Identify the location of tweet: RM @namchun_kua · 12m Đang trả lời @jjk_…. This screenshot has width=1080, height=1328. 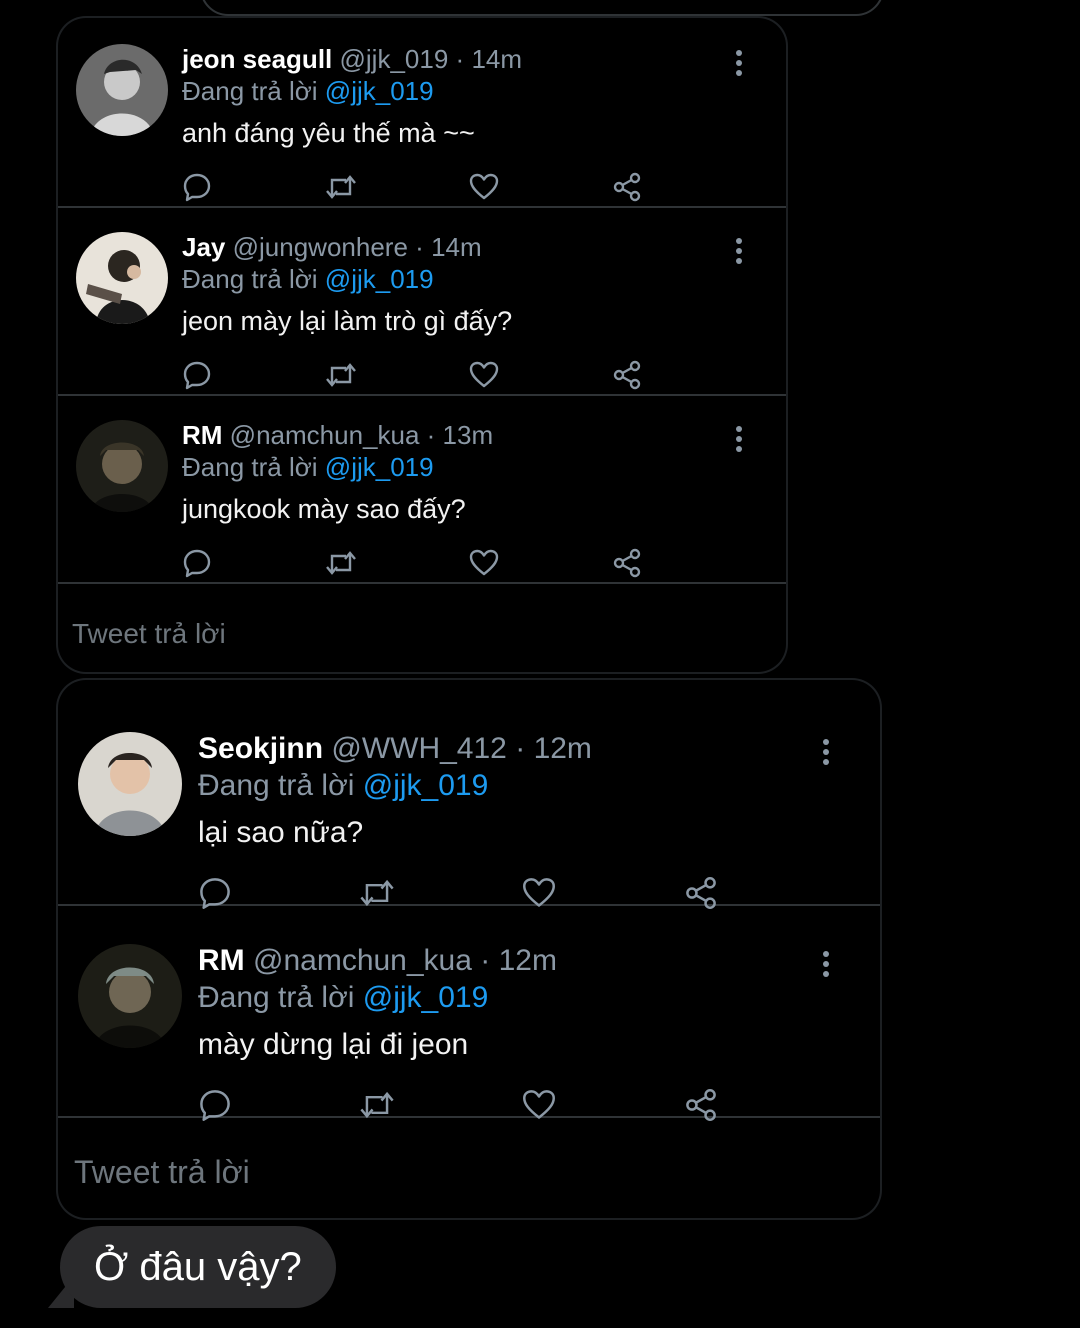
(469, 1012).